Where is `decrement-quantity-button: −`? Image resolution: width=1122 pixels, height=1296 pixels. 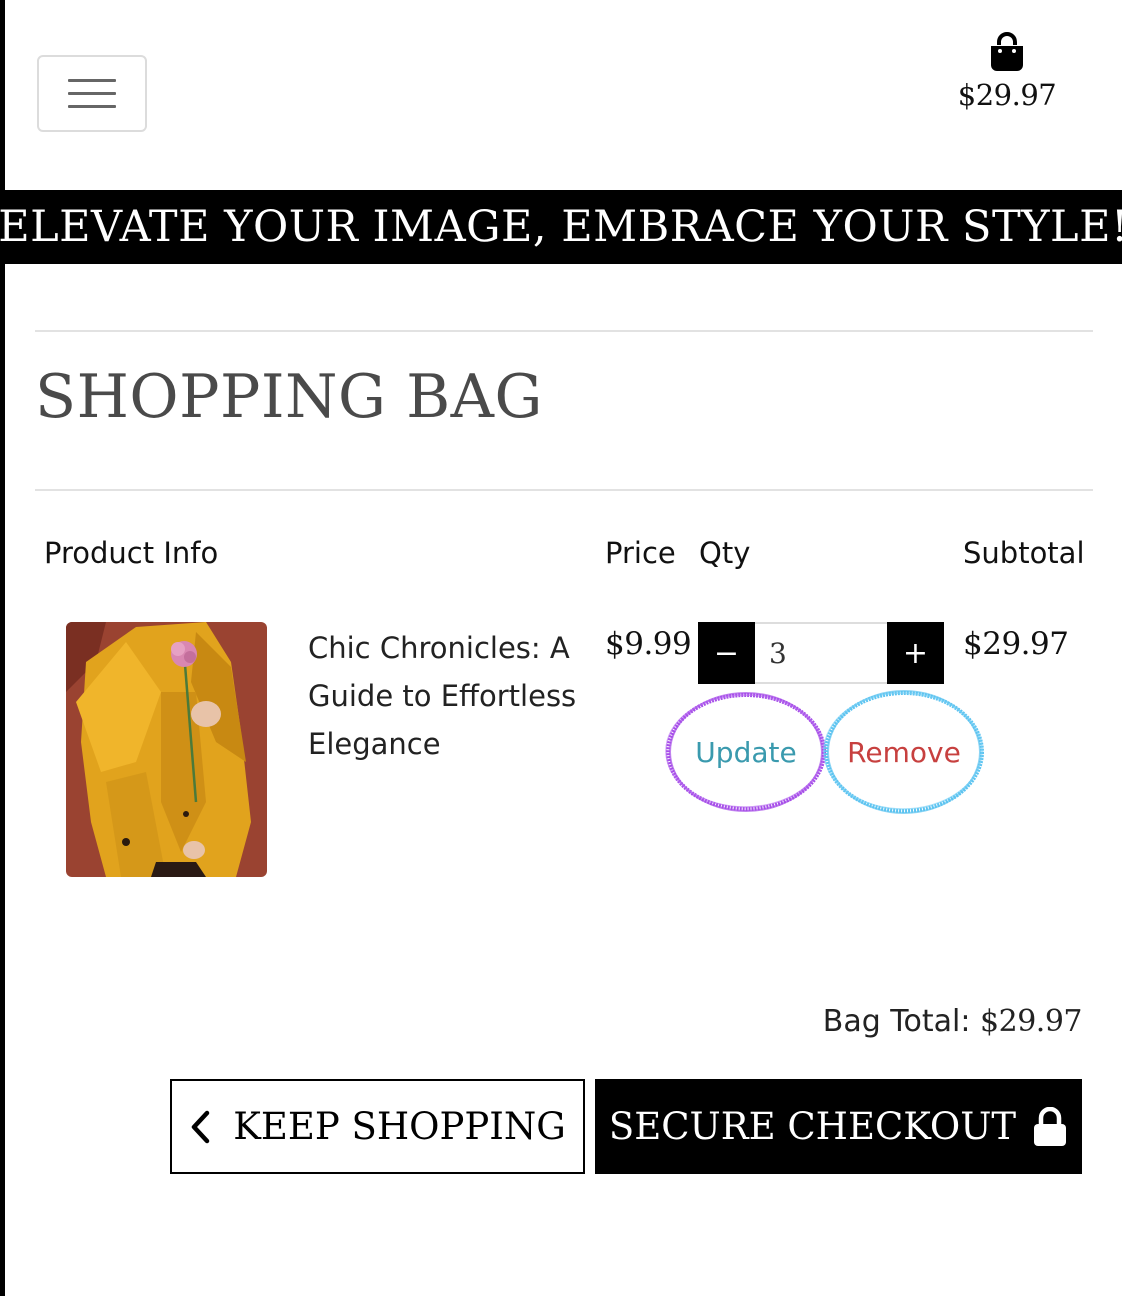
decrement-quantity-button: − is located at coordinates (726, 653).